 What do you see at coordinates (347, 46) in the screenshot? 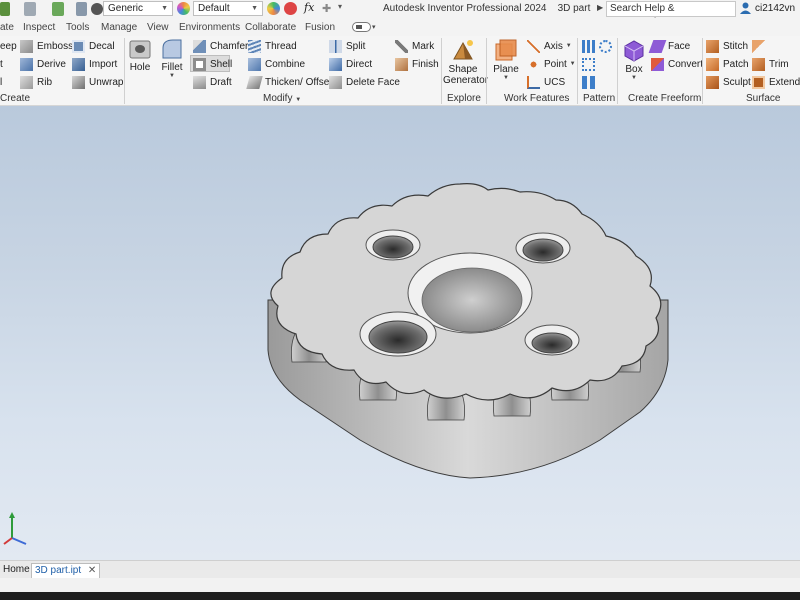
I see `split-button: Split` at bounding box center [347, 46].